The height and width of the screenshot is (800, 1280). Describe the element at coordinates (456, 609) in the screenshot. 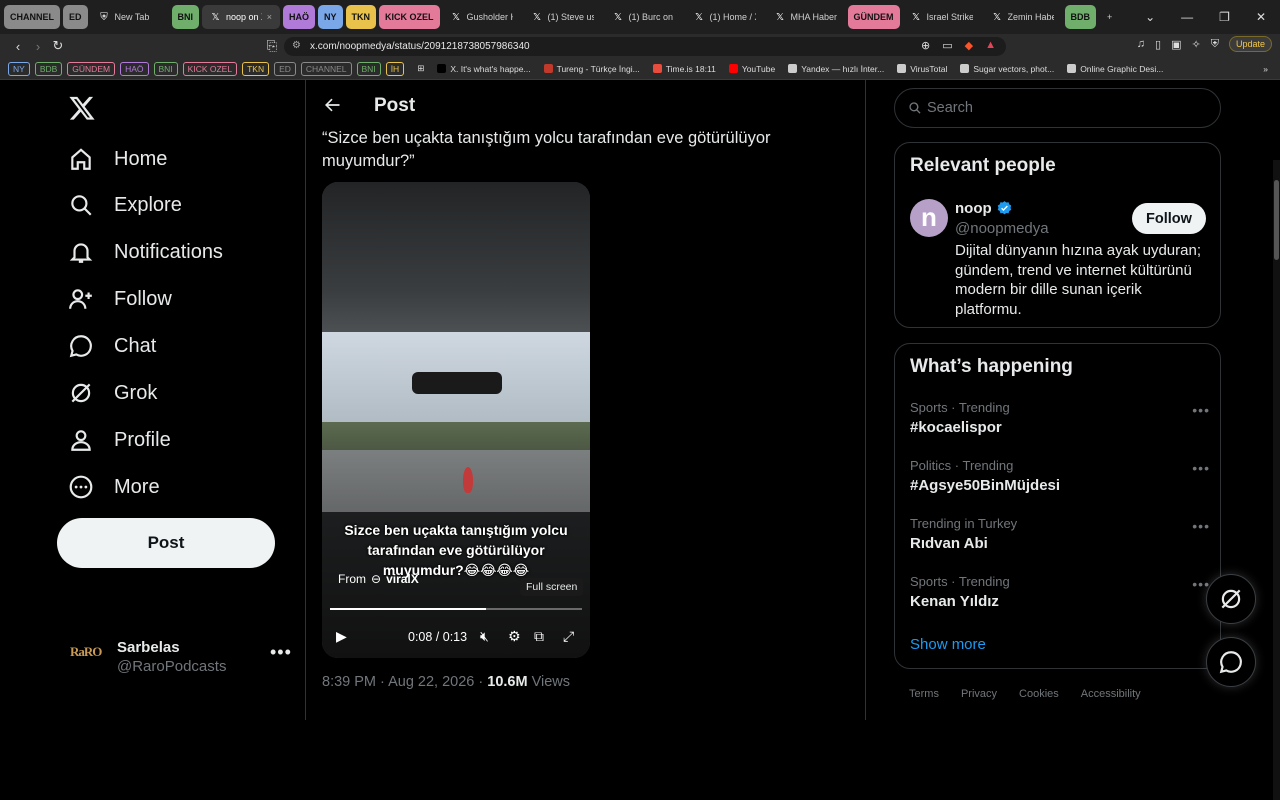

I see `video-progress-bar` at that location.